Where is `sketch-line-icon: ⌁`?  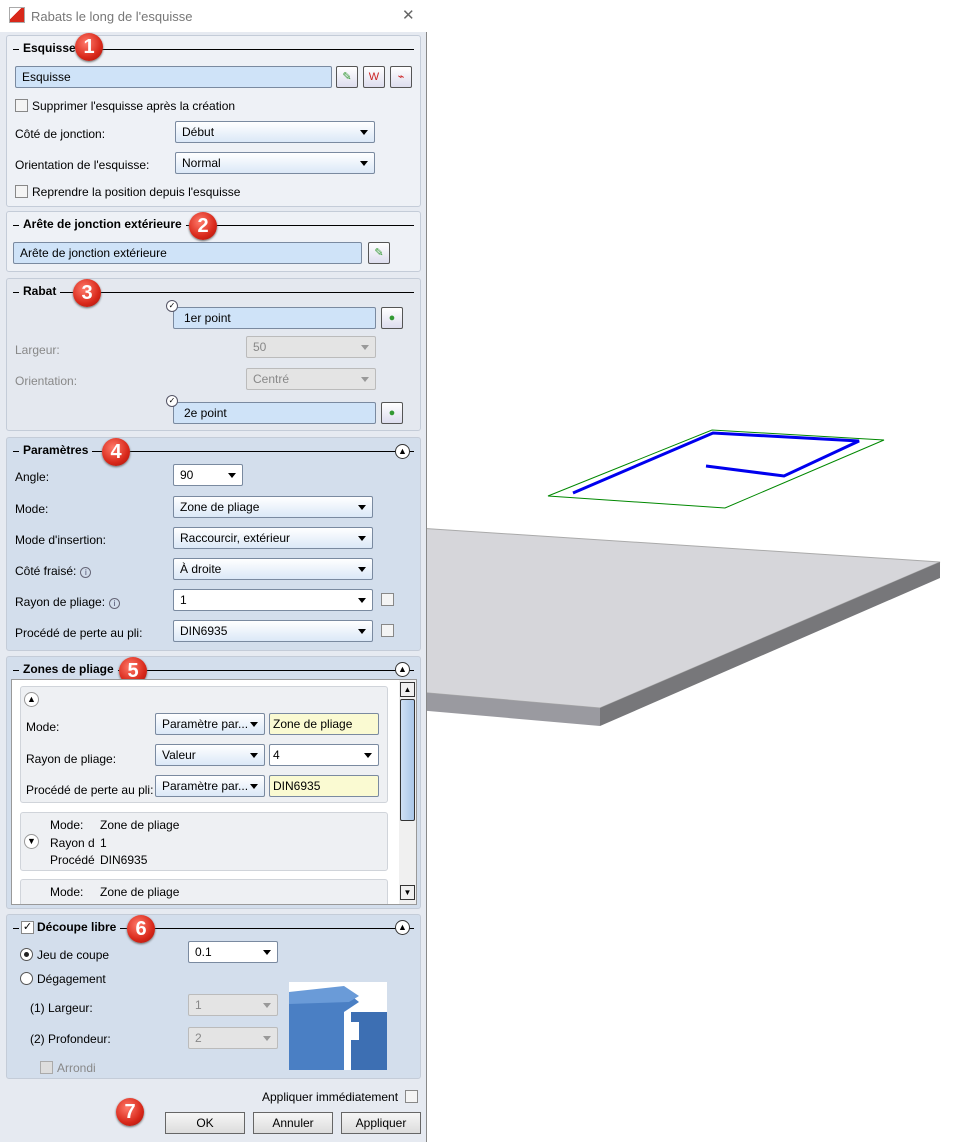 sketch-line-icon: ⌁ is located at coordinates (401, 77).